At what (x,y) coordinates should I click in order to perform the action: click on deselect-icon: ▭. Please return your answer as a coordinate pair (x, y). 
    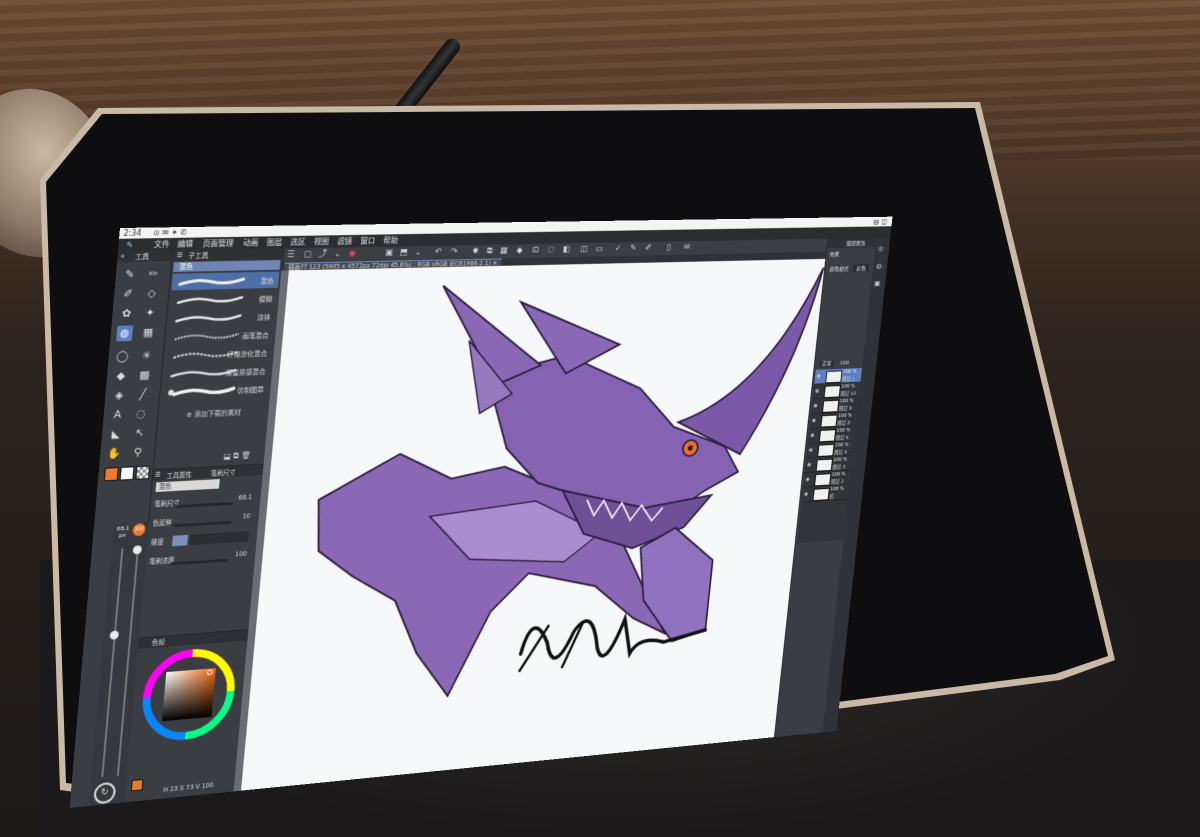
    Looking at the image, I should click on (599, 250).